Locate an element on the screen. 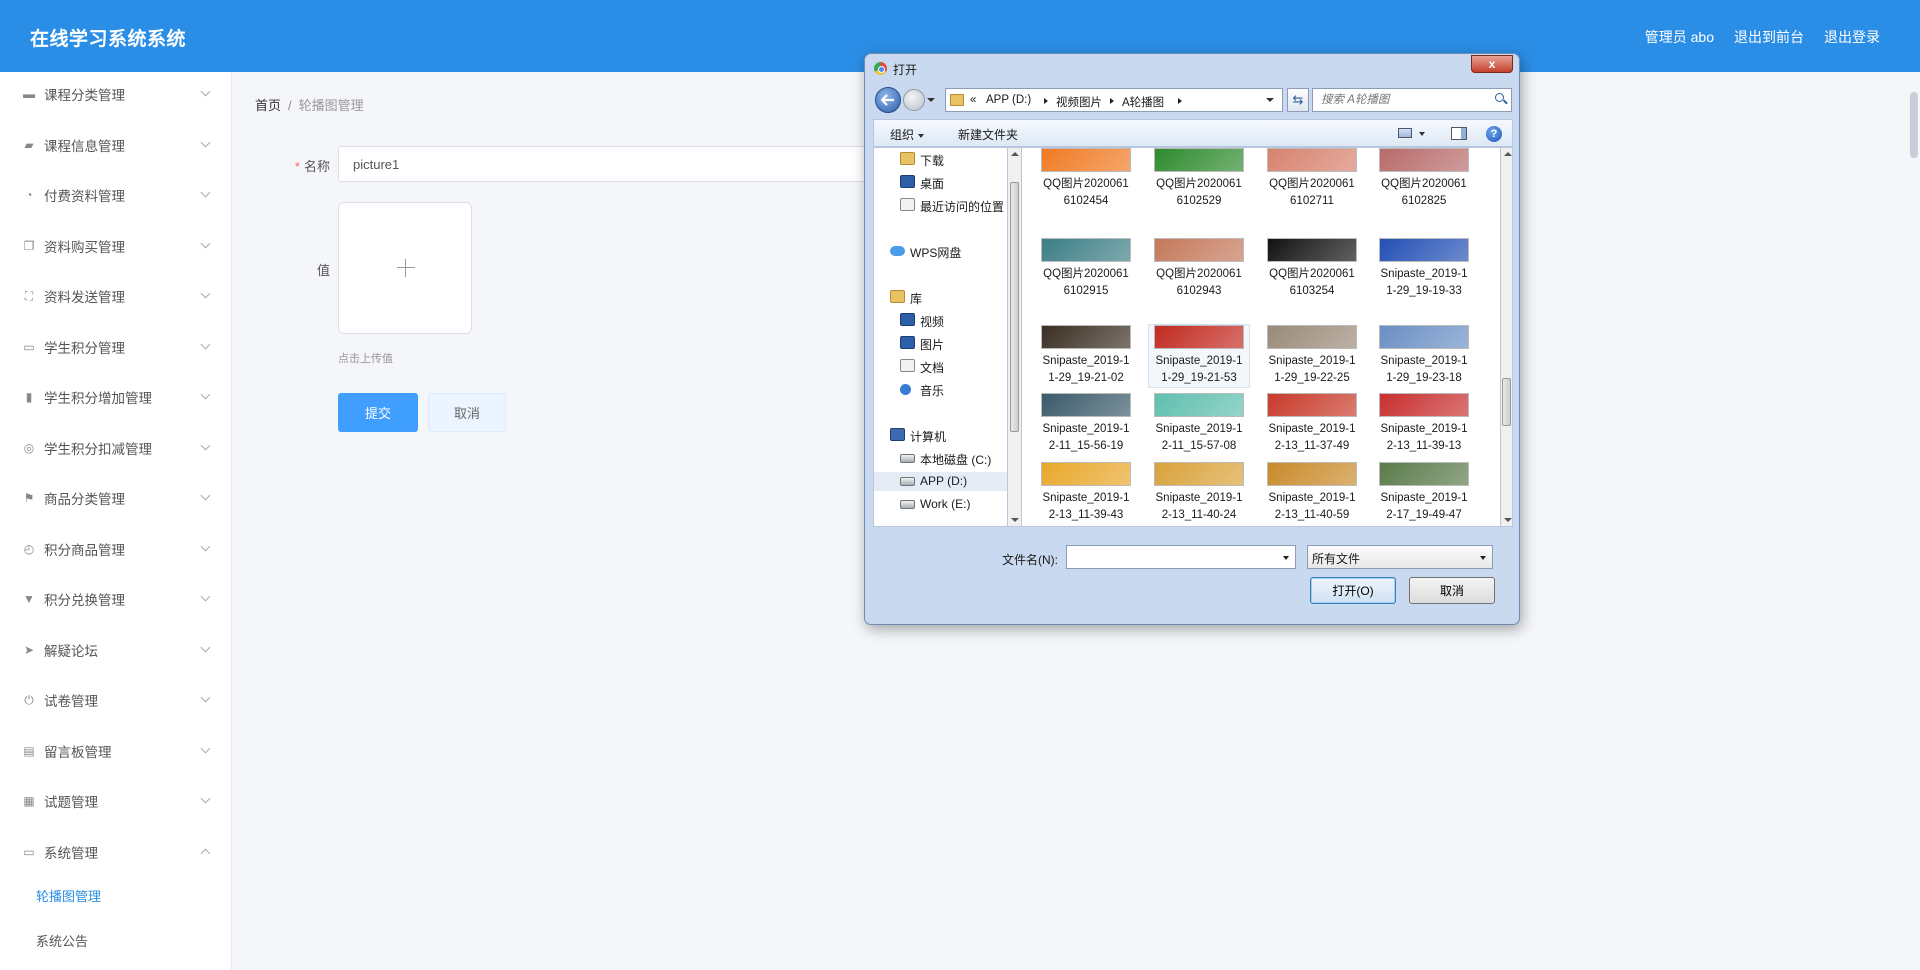 This screenshot has width=1920, height=970. sidebar-item: ▦ 试题管理 is located at coordinates (116, 801).